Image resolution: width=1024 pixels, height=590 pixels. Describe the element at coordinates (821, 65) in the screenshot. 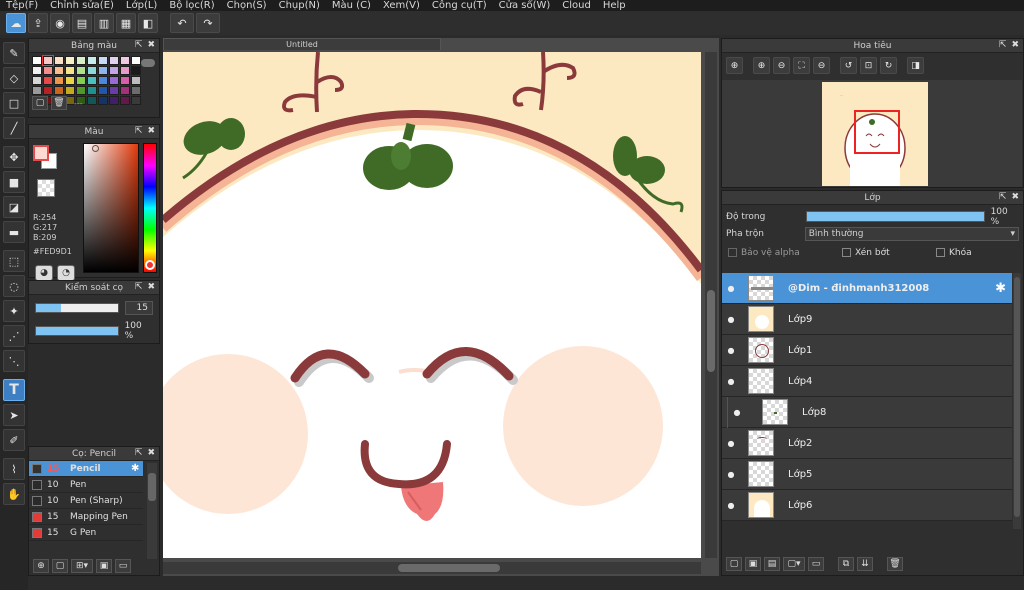

I see `actual-size-icon: ⊖` at that location.